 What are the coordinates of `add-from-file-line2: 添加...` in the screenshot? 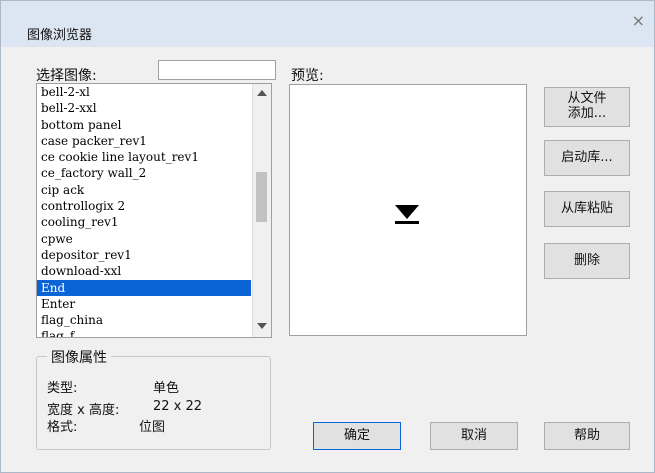 It's located at (587, 113).